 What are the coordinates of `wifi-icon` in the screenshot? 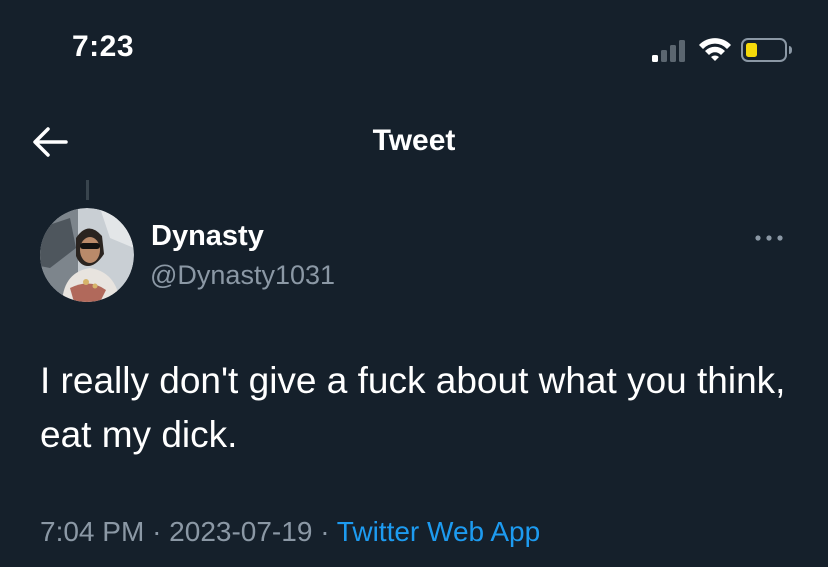 It's located at (715, 49).